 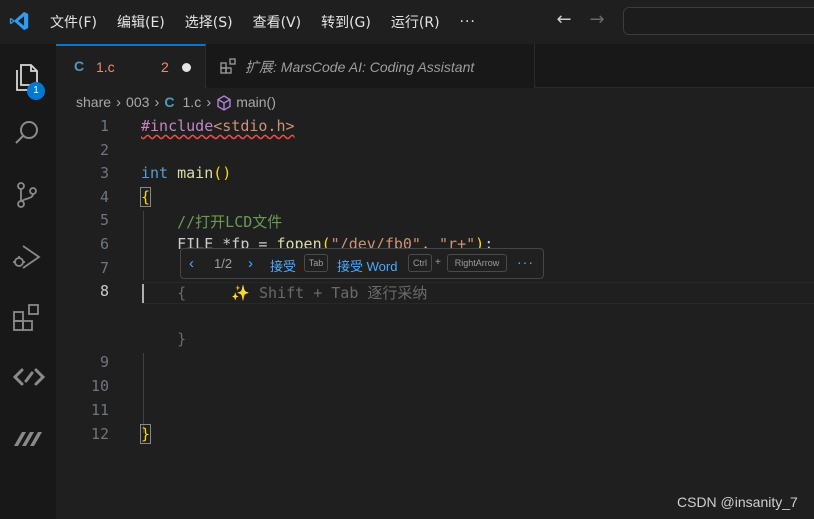 What do you see at coordinates (223, 263) in the screenshot?
I see `suggestion-counter: 1/2` at bounding box center [223, 263].